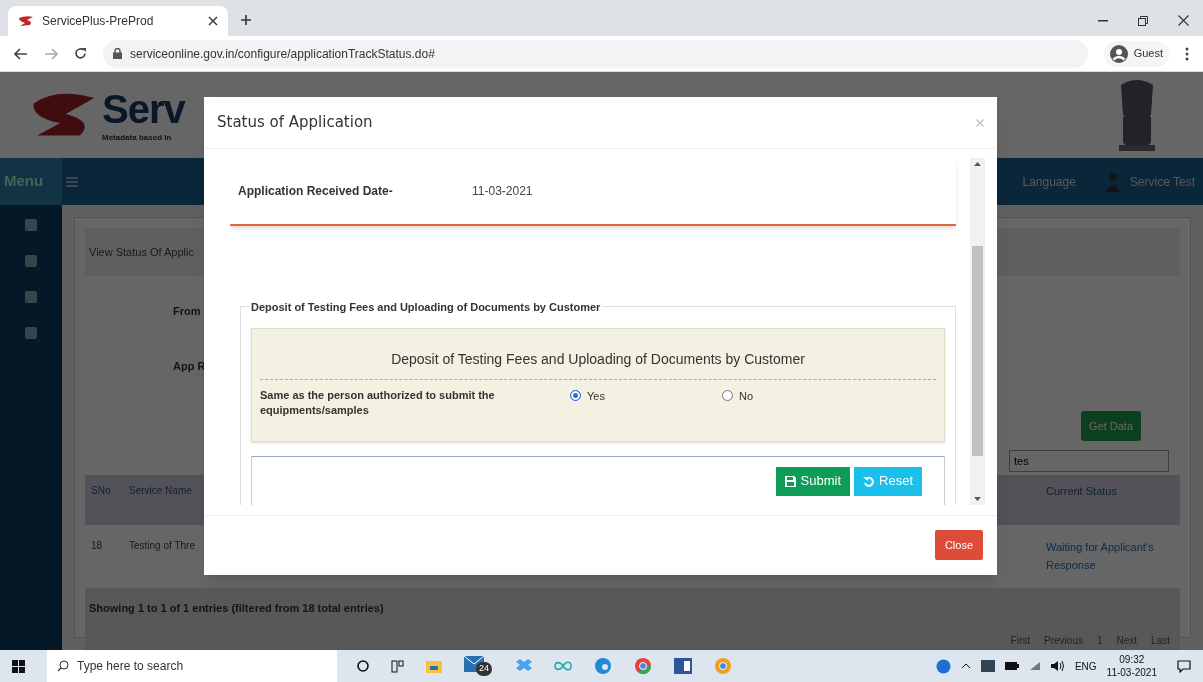 The width and height of the screenshot is (1203, 682). Describe the element at coordinates (1100, 556) in the screenshot. I see `table-cell-text: Waiting for Applicant's Response` at that location.